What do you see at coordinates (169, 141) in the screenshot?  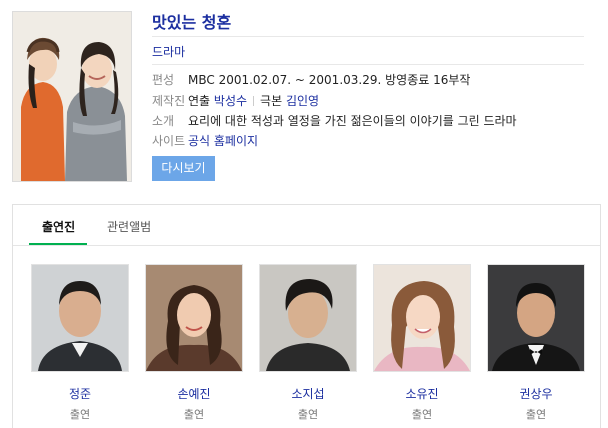 I see `site-label: 사이트` at bounding box center [169, 141].